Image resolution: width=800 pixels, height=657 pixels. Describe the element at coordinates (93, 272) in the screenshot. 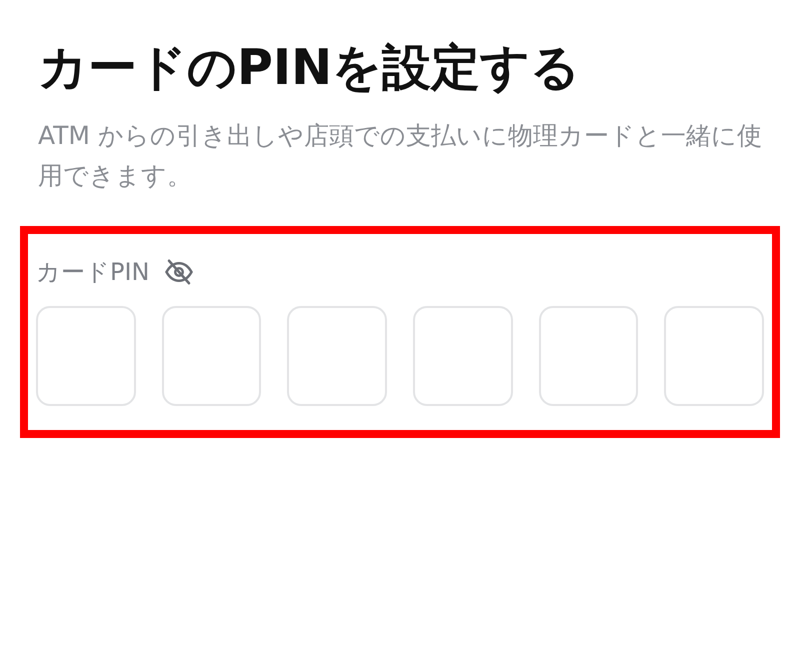

I see `pin-label: カードPIN` at that location.